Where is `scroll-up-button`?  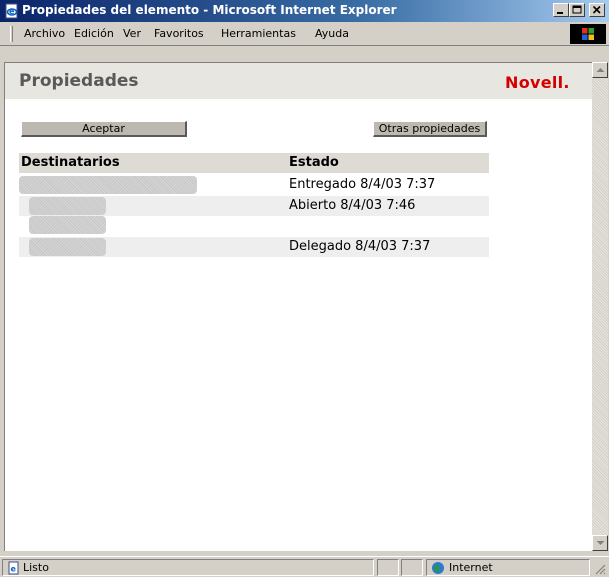
scroll-up-button is located at coordinates (600, 70).